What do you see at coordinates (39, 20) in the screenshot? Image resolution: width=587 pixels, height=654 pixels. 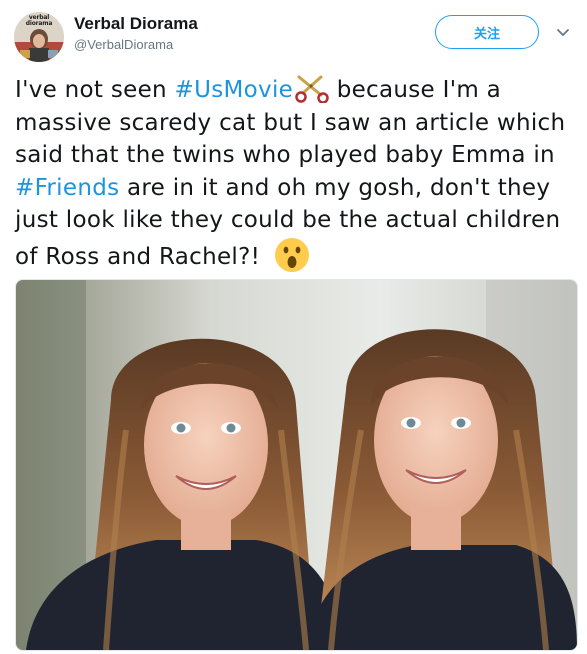 I see `avatar-logo-text: verbal diorama` at bounding box center [39, 20].